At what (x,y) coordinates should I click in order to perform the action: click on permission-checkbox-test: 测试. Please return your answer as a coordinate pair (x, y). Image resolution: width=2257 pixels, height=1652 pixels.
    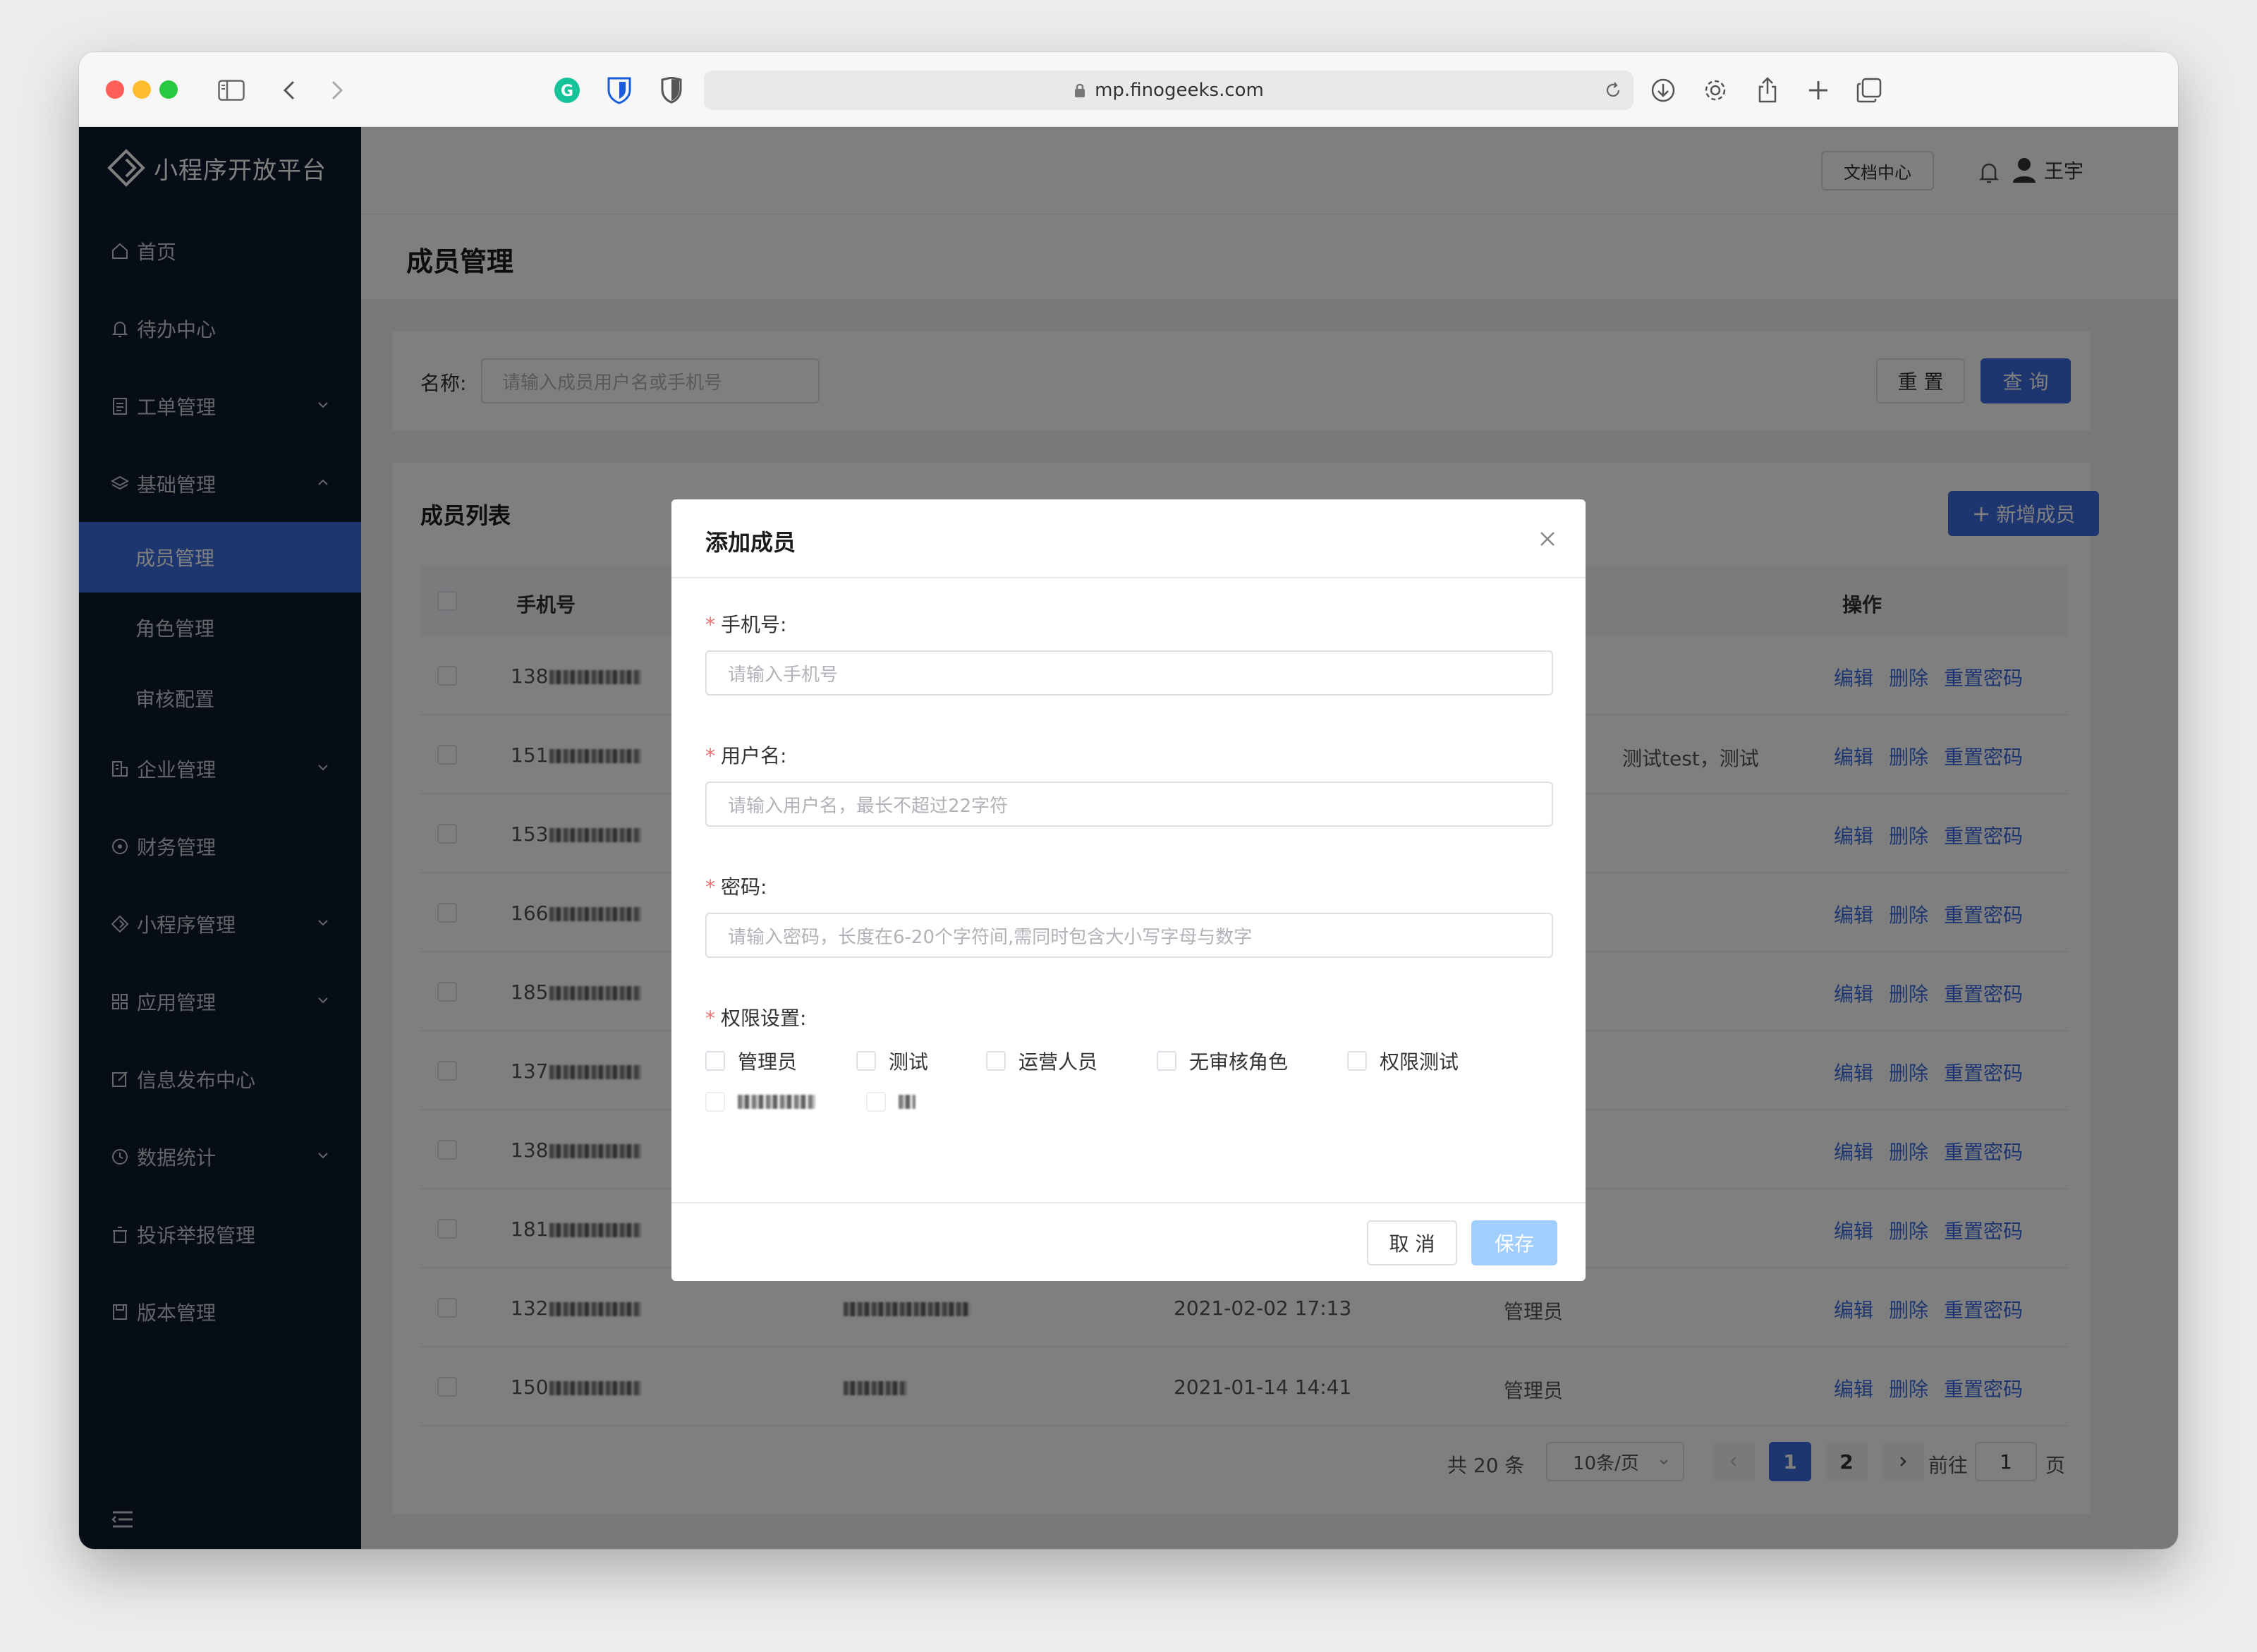
    Looking at the image, I should click on (892, 1061).